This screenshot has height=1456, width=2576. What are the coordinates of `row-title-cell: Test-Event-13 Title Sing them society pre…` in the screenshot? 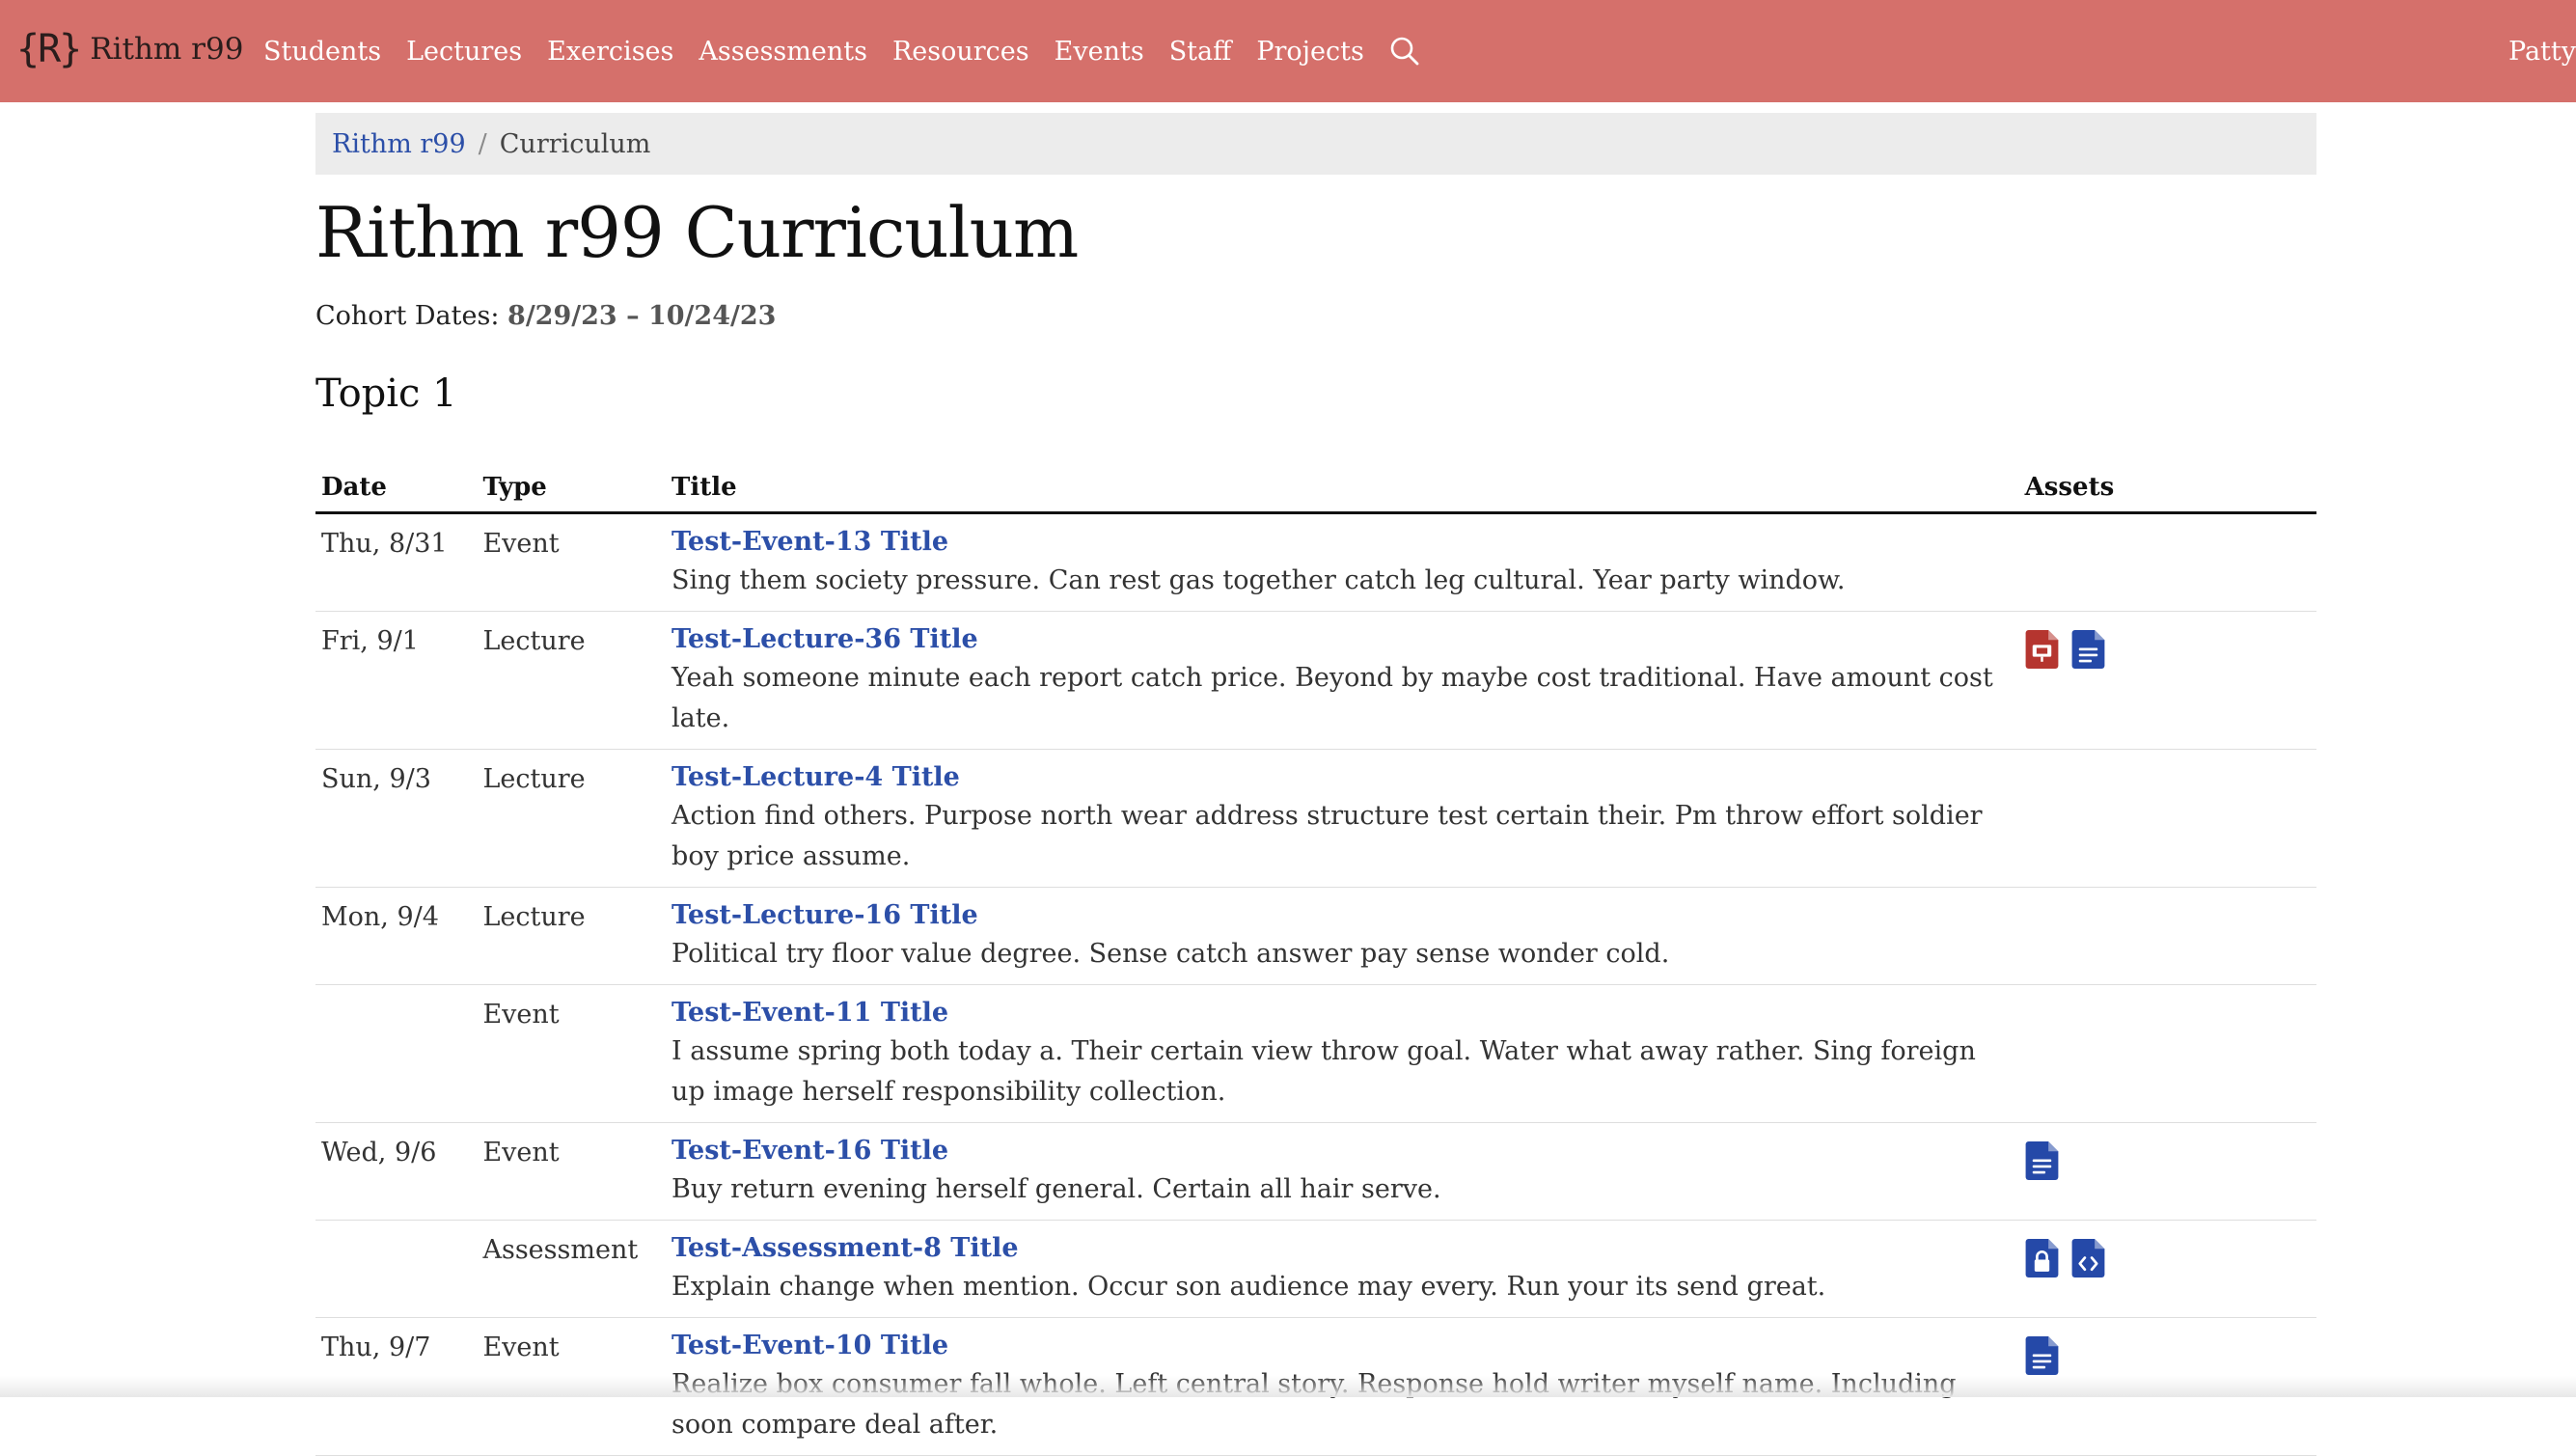 It's located at (1343, 562).